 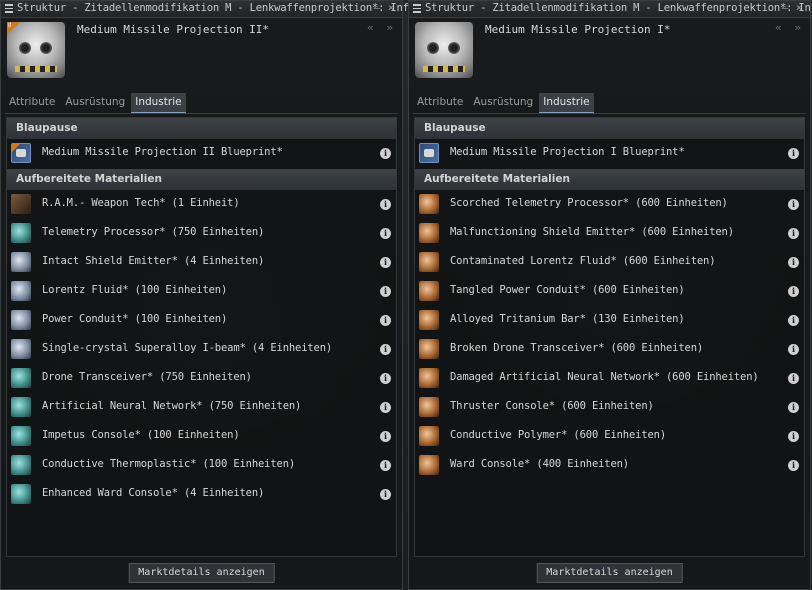 I want to click on blueprint-row: Medium Missile Projection I Blueprint* i, so click(x=609, y=154).